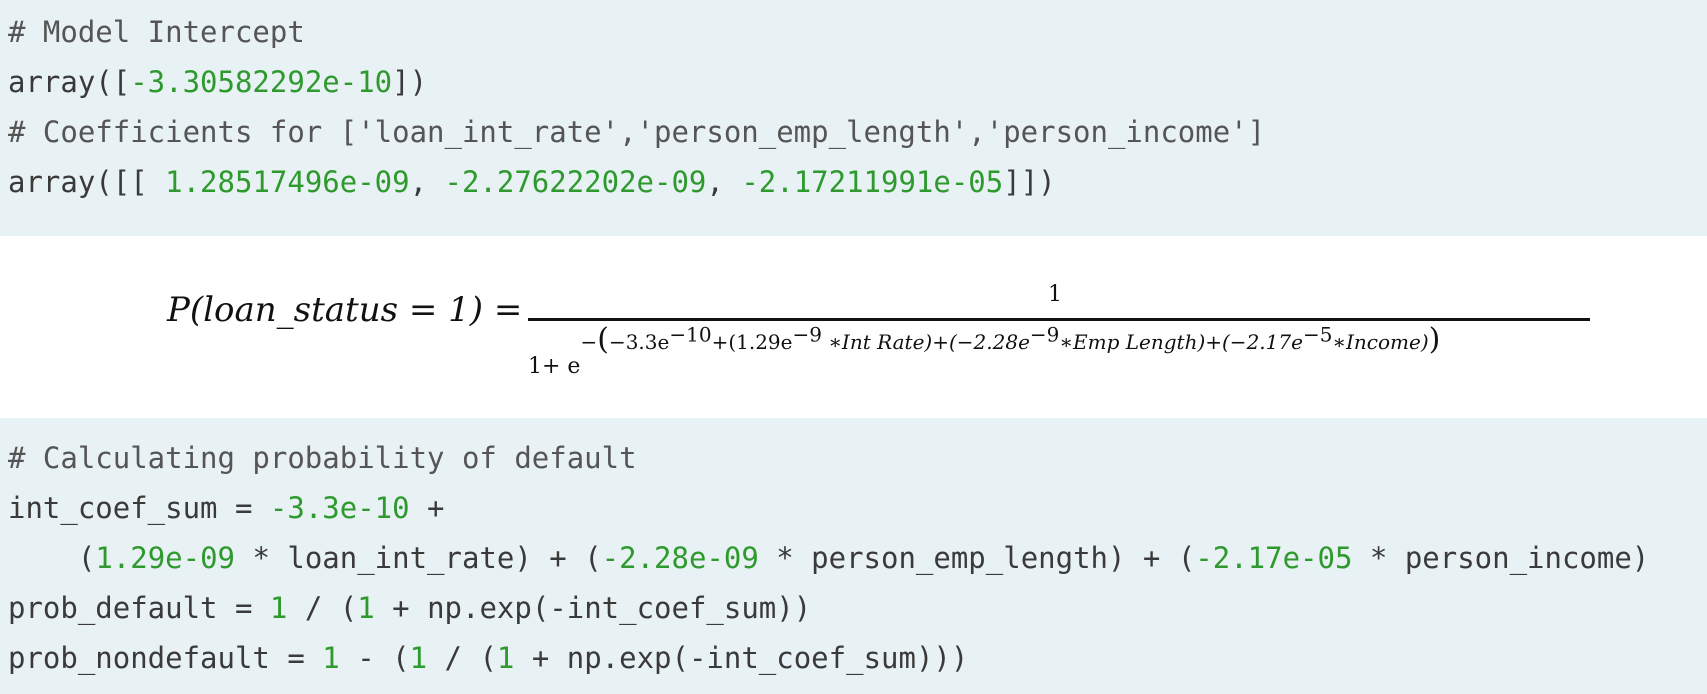 This screenshot has height=694, width=1707. I want to click on formula-lhs: P(loan_status = 1) =, so click(345, 310).